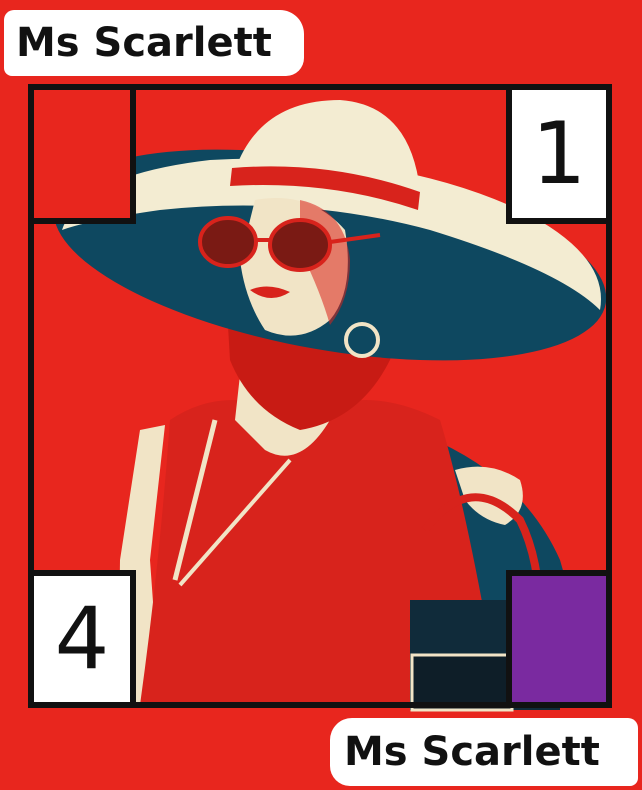  Describe the element at coordinates (82, 154) in the screenshot. I see `color-swatch-top-left` at that location.